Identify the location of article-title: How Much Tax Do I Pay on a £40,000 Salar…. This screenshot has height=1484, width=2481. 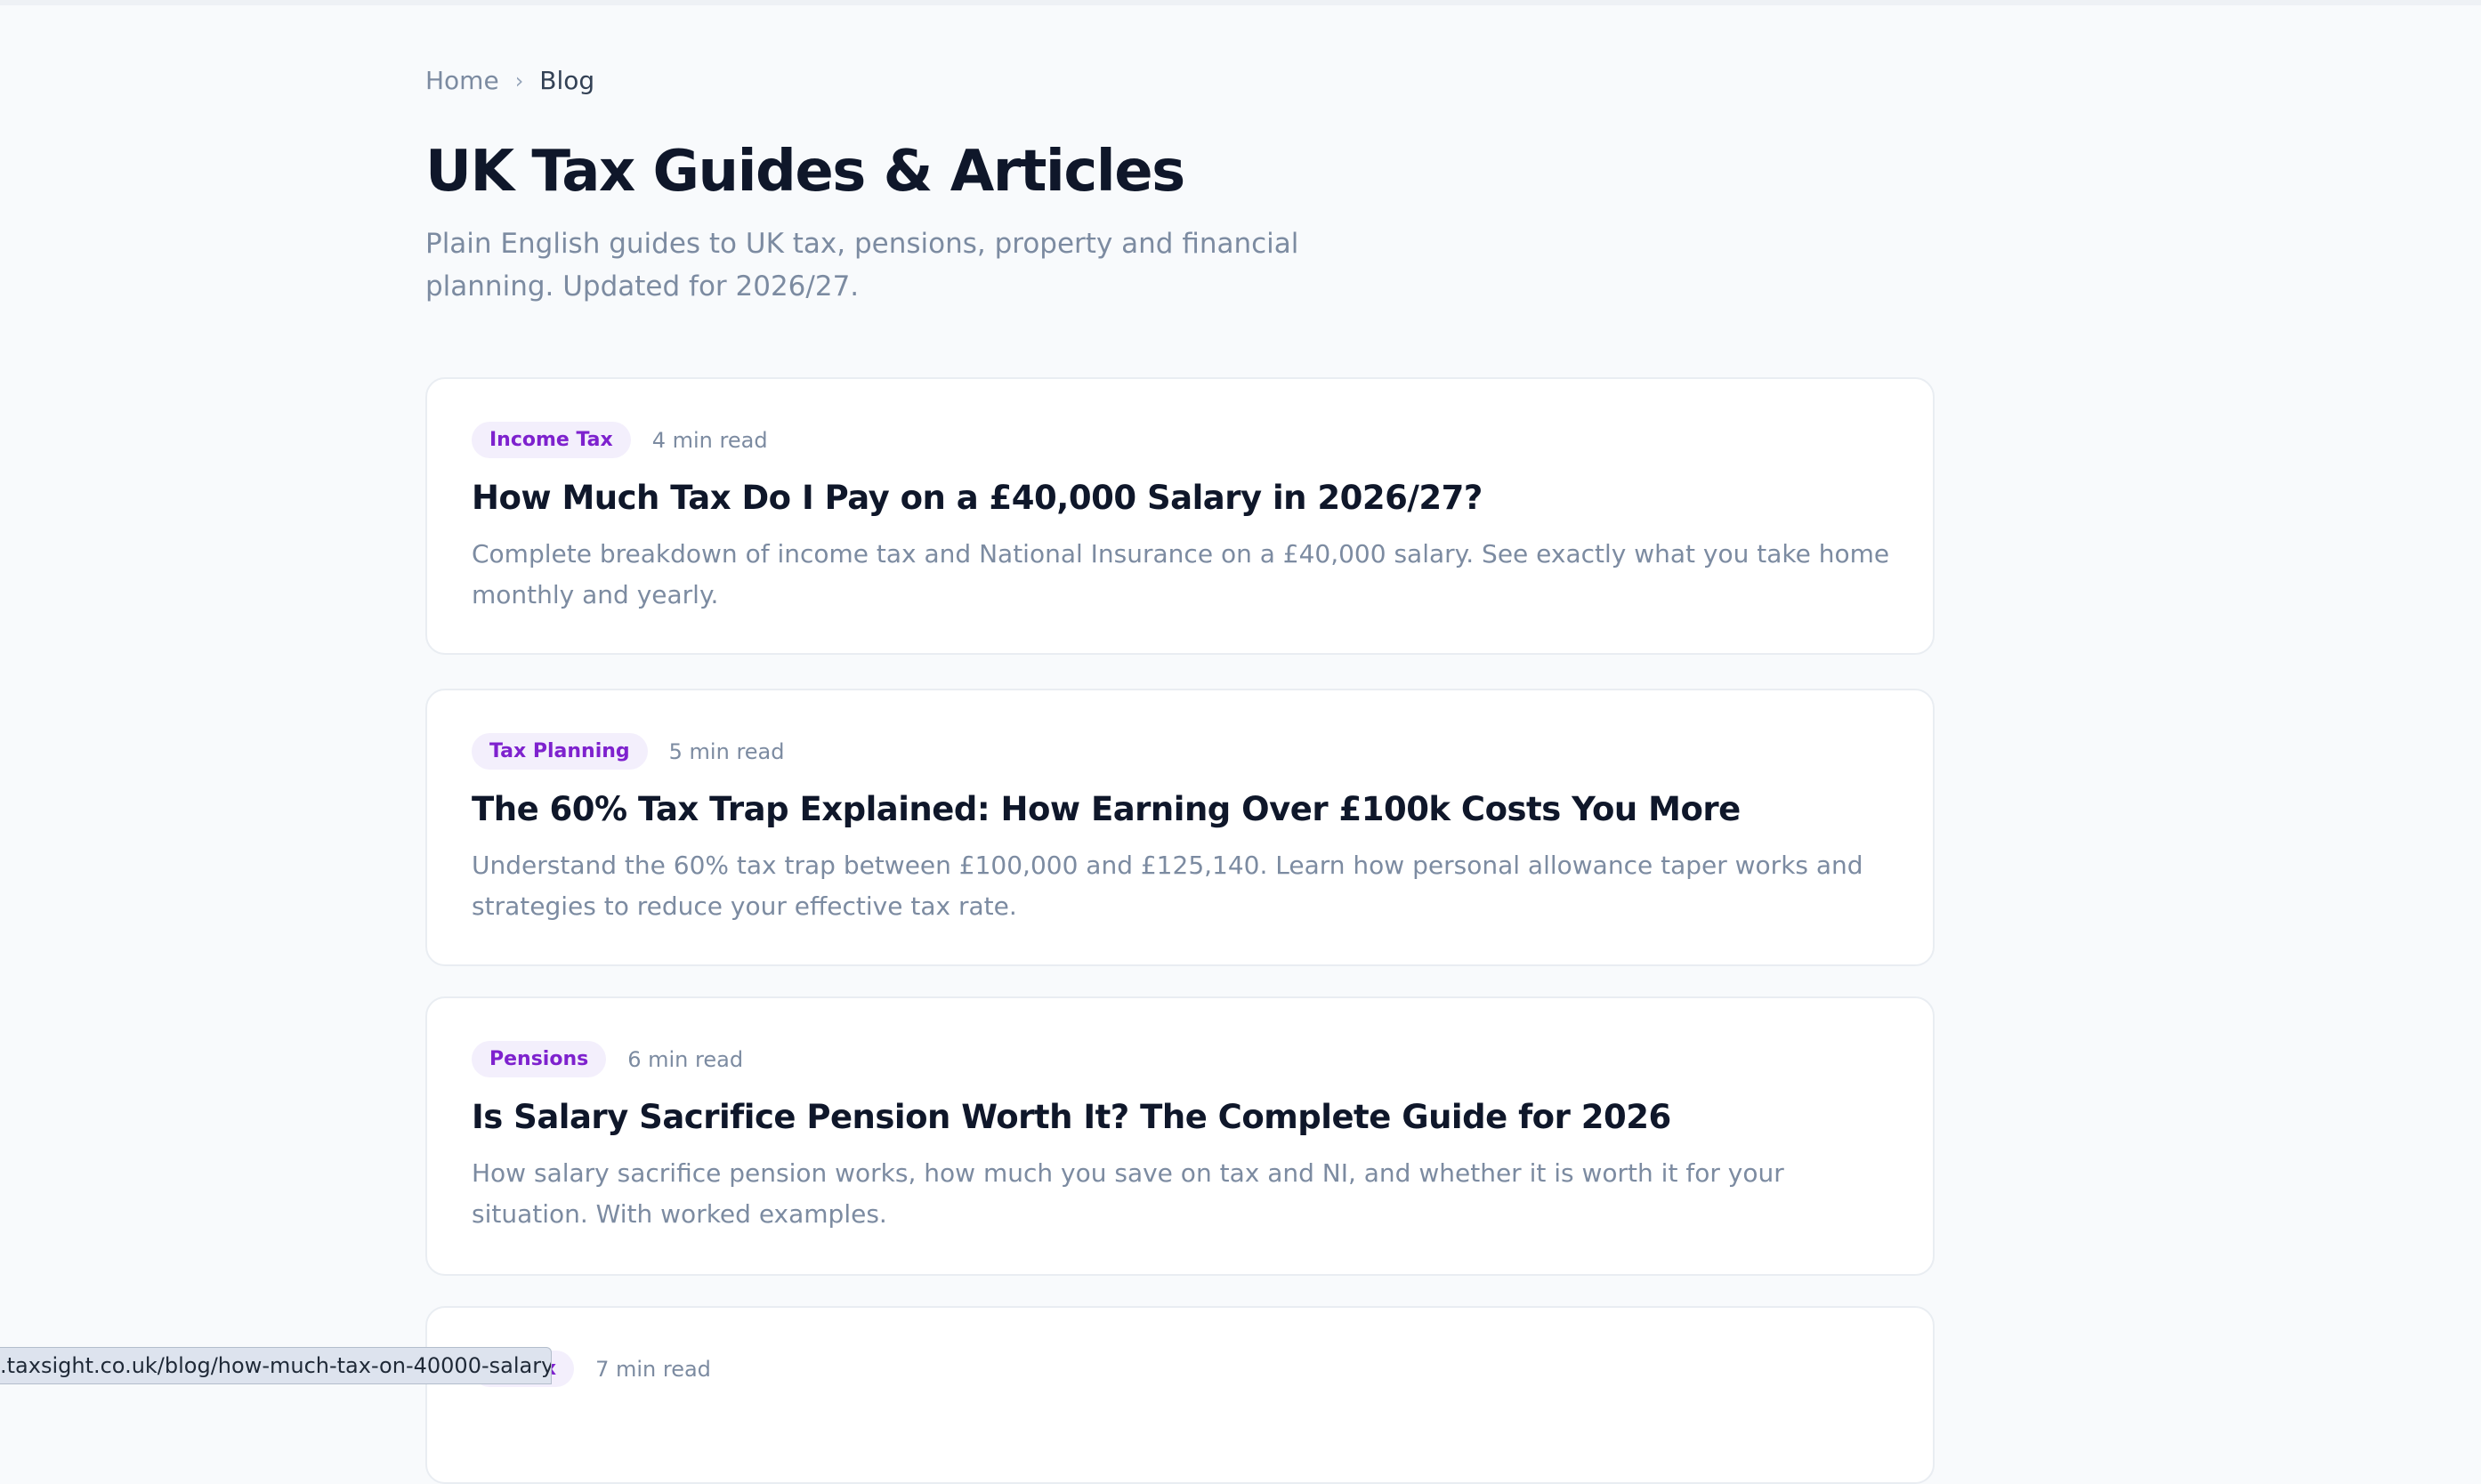
(977, 498).